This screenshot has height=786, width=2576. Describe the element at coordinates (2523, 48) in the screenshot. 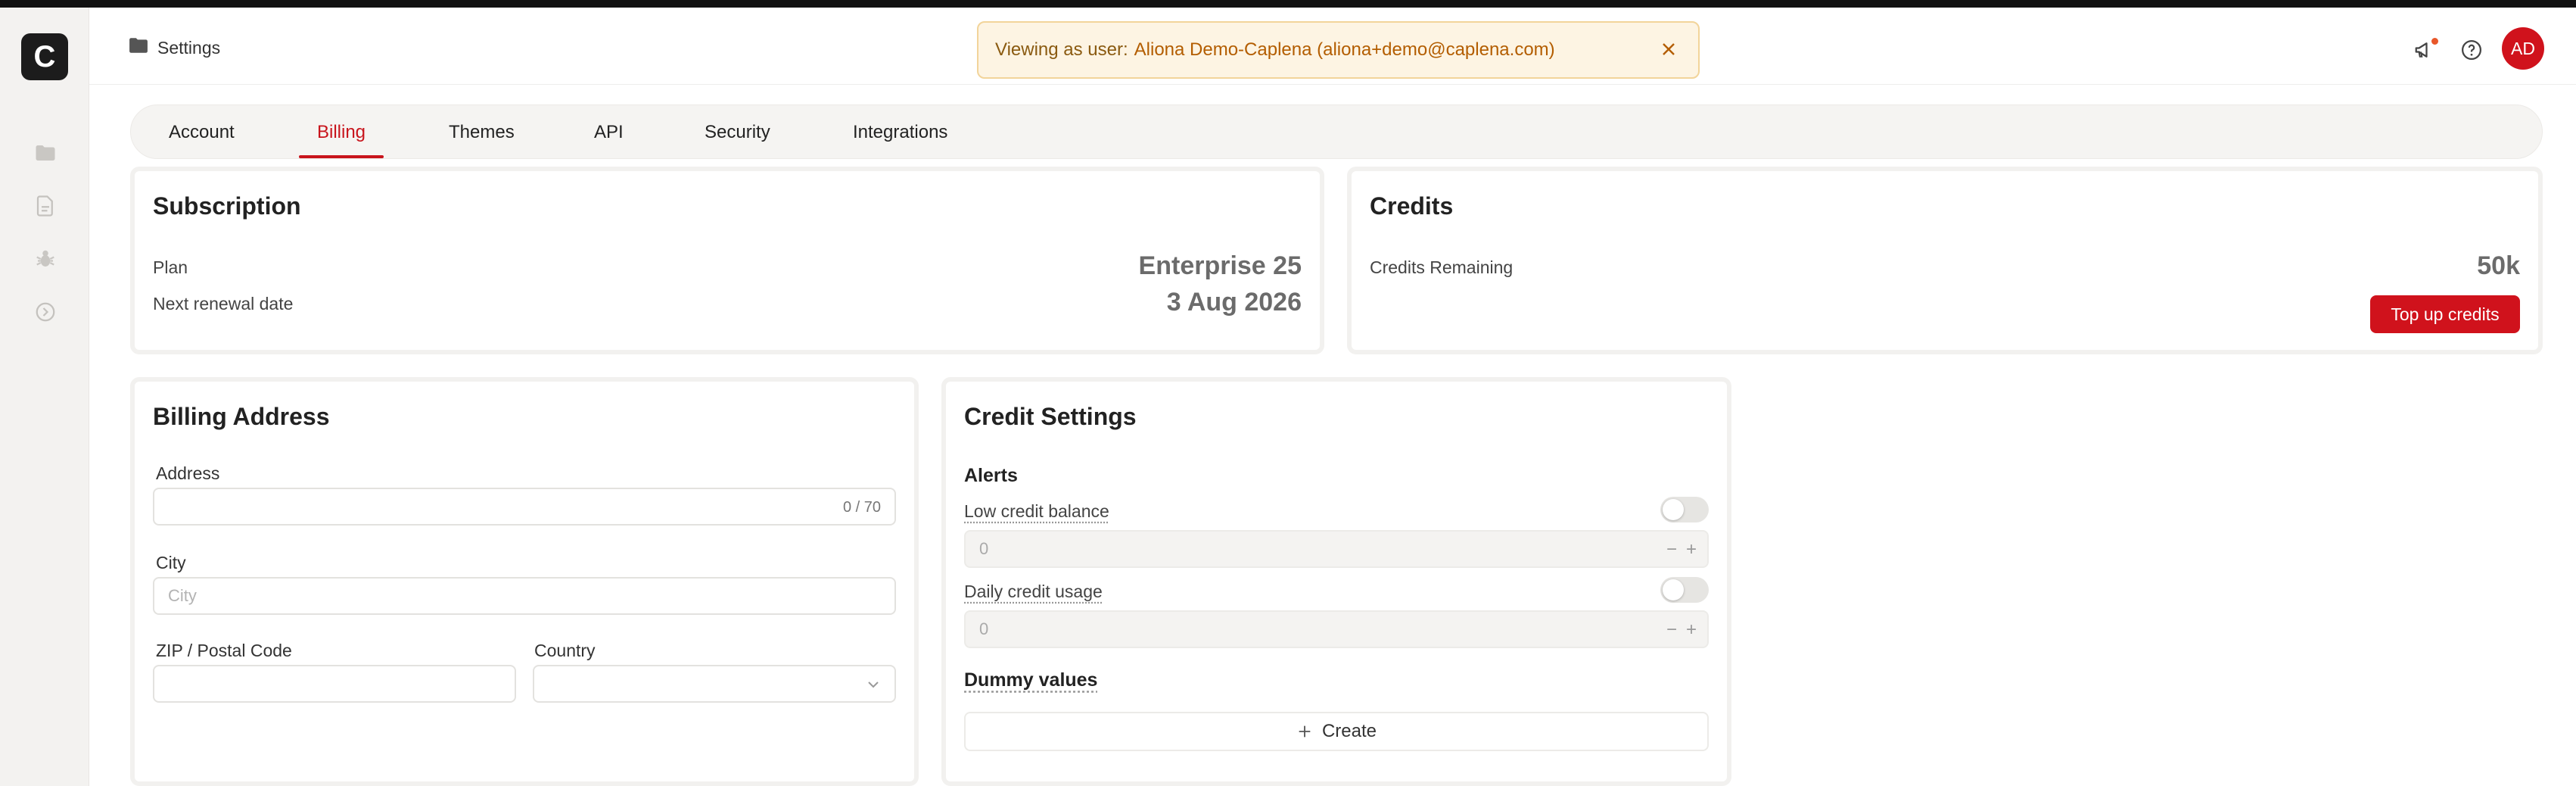

I see `avatar: AD` at that location.